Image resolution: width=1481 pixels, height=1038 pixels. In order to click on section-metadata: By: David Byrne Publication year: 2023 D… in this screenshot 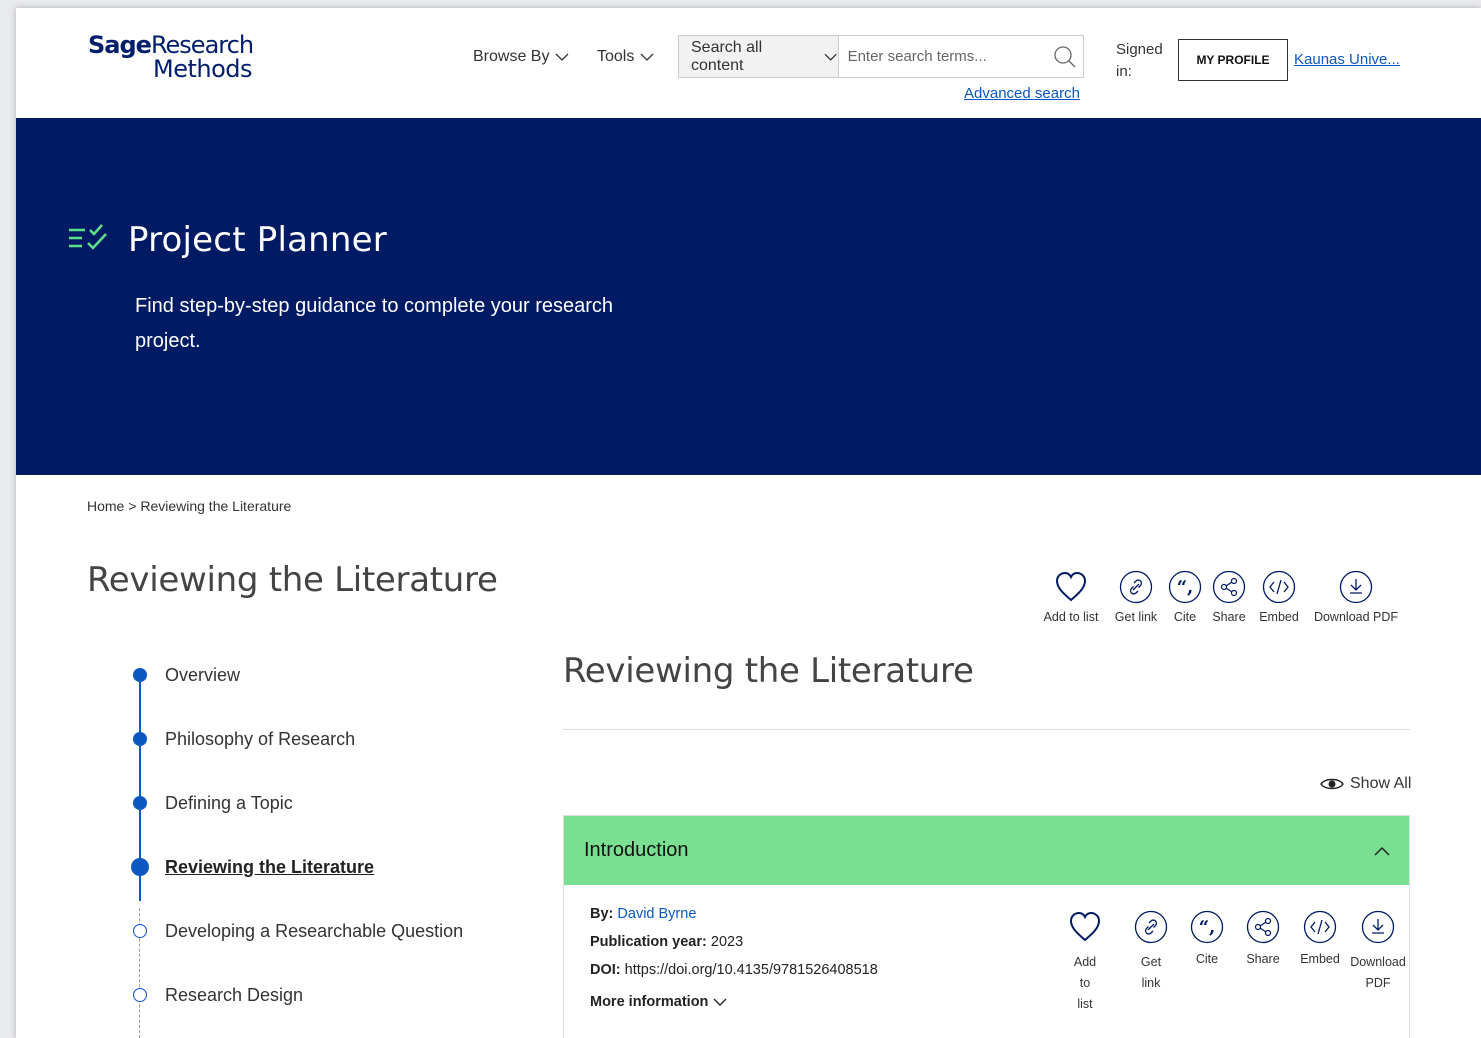, I will do `click(734, 958)`.